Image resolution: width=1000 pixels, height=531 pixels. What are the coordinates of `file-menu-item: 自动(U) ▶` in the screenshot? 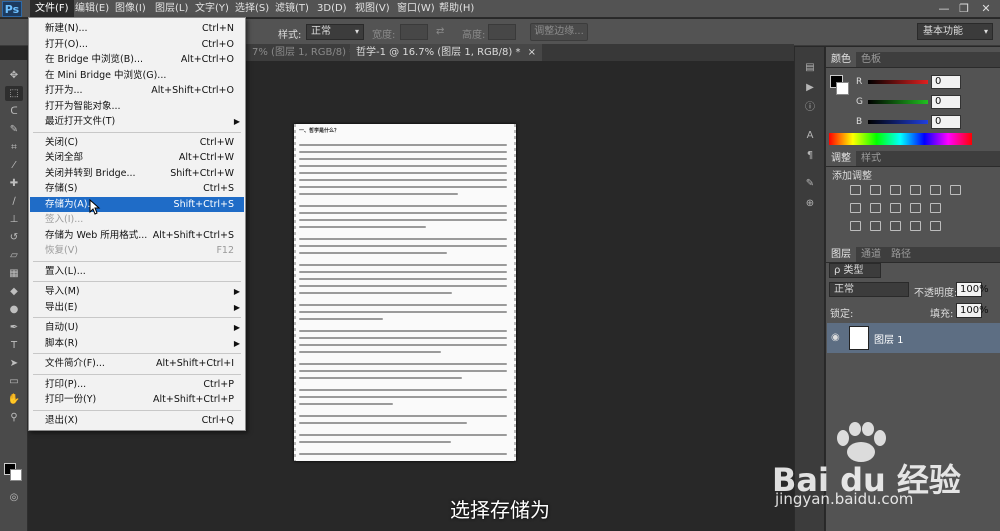 It's located at (137, 327).